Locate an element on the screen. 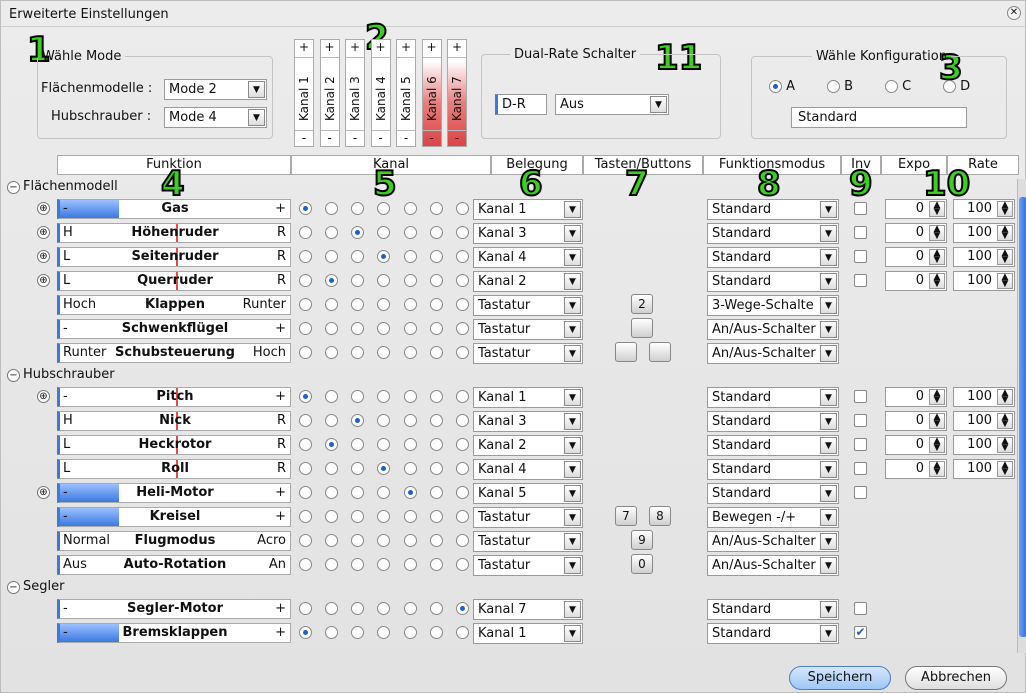  config-option-d: D is located at coordinates (956, 86).